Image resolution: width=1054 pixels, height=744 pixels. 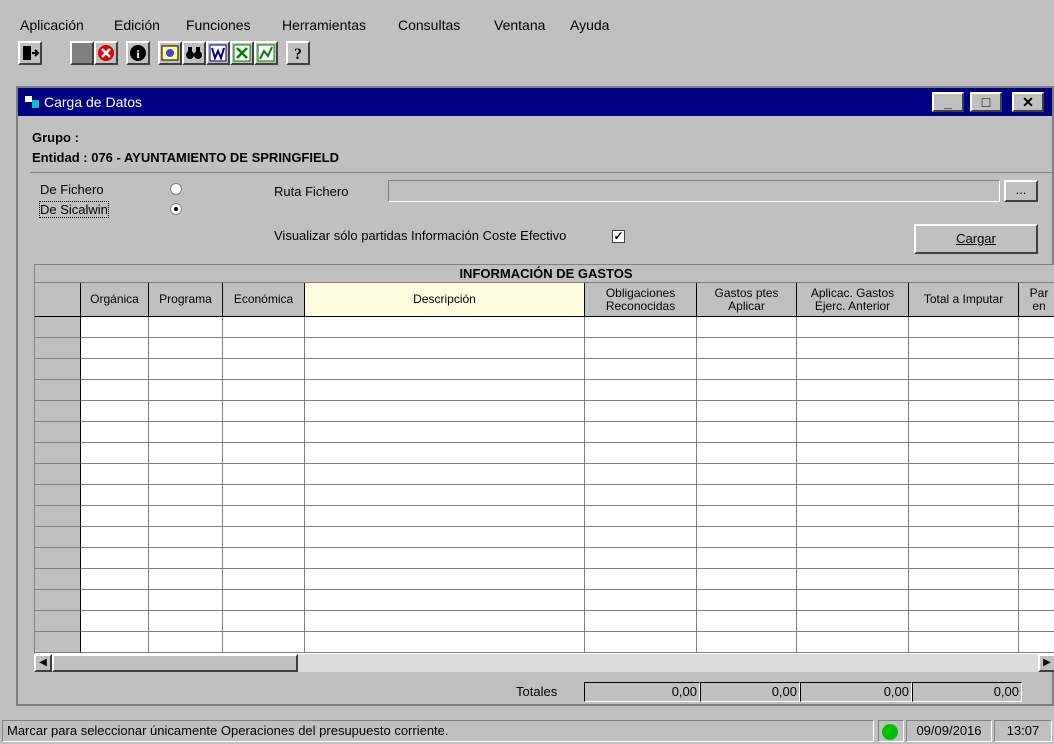 What do you see at coordinates (1046, 663) in the screenshot?
I see `scroll-right-icon: ▶` at bounding box center [1046, 663].